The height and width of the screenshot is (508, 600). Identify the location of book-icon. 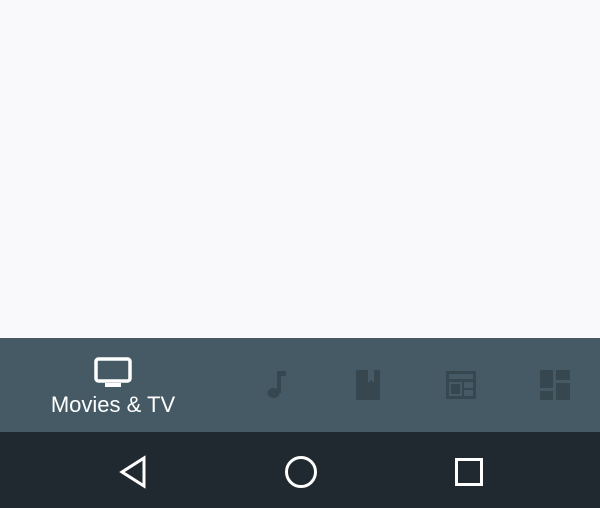
(368, 385).